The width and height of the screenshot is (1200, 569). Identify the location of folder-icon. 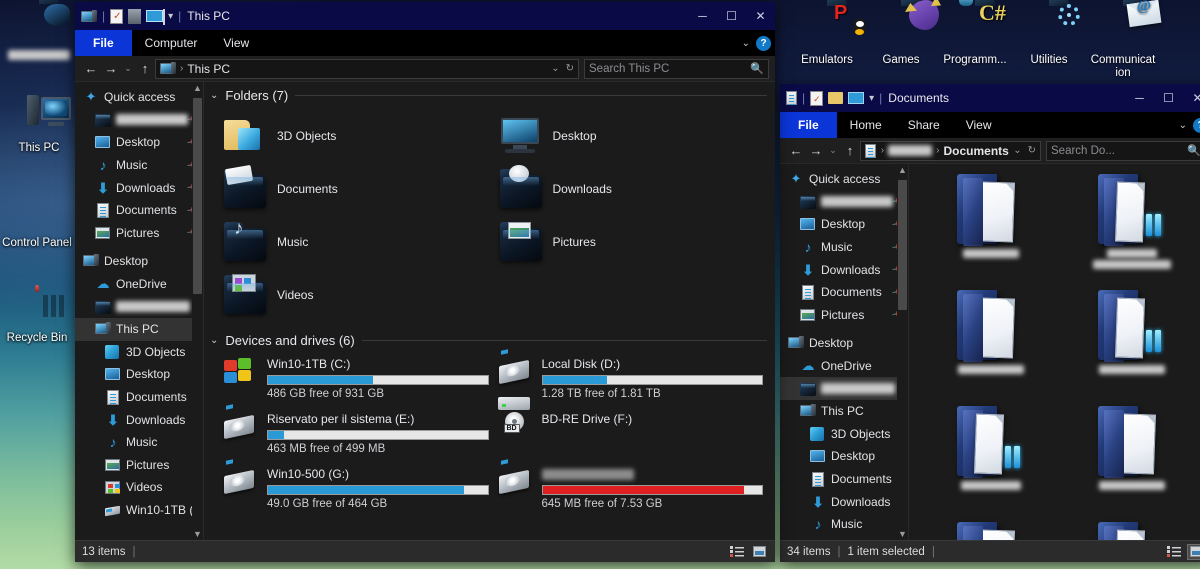
(135, 16).